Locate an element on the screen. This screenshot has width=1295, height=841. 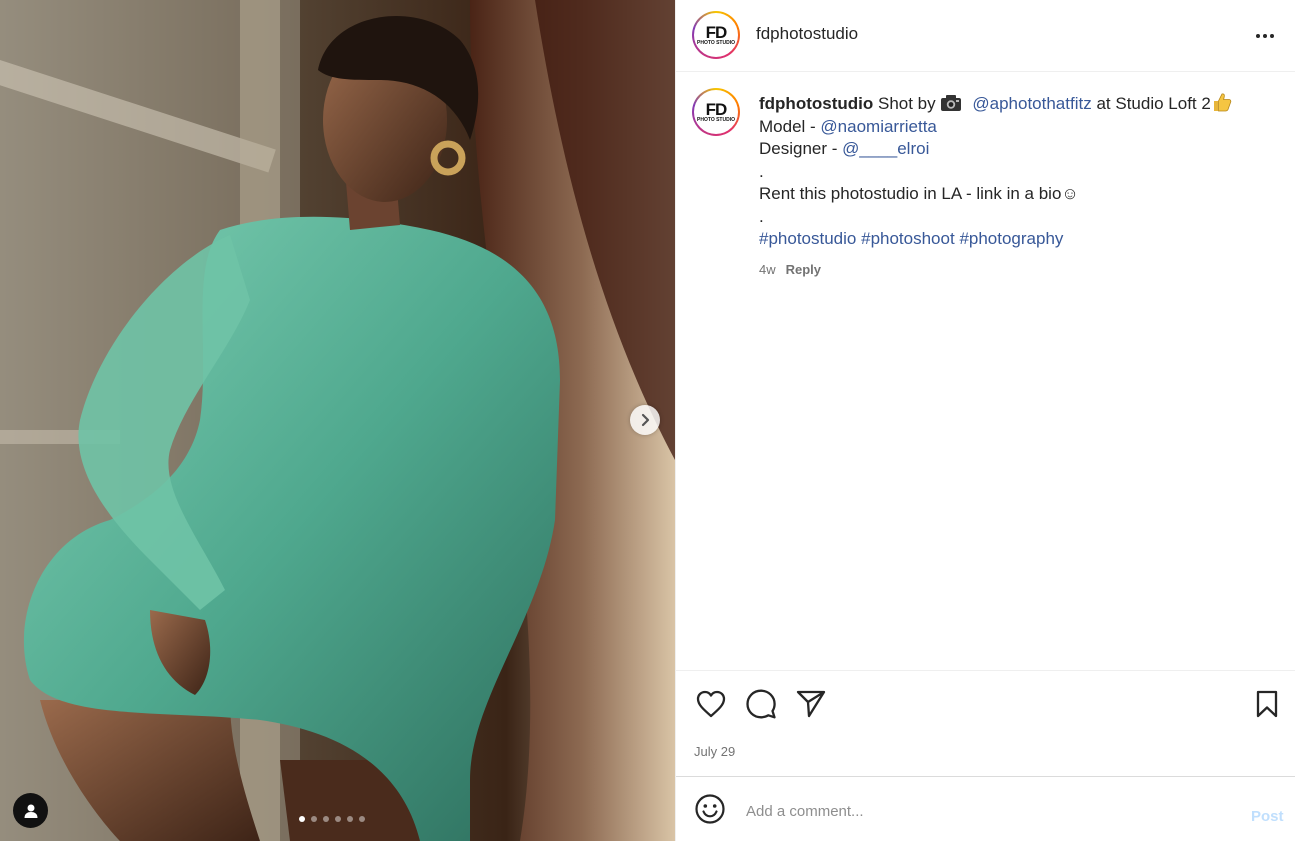
tagged-users-button is located at coordinates (30, 810).